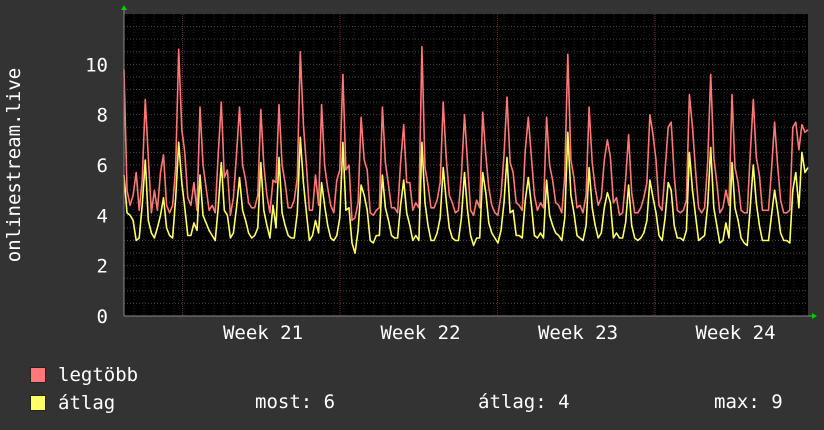 The height and width of the screenshot is (430, 824). Describe the element at coordinates (578, 333) in the screenshot. I see `x-tick-label: Week 23` at that location.